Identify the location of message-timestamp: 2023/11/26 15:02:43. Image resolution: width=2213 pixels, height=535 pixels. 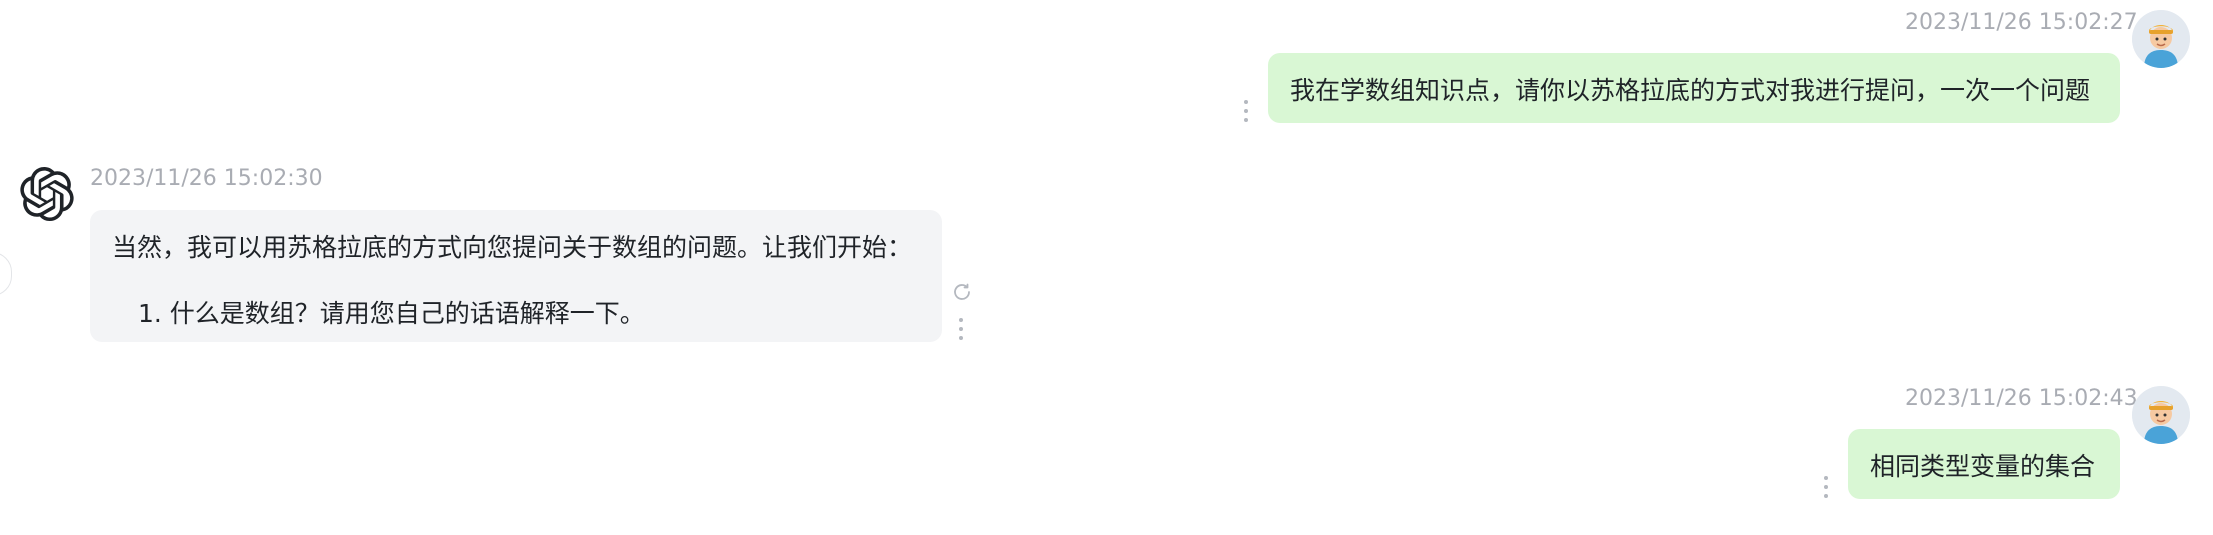
(2021, 398).